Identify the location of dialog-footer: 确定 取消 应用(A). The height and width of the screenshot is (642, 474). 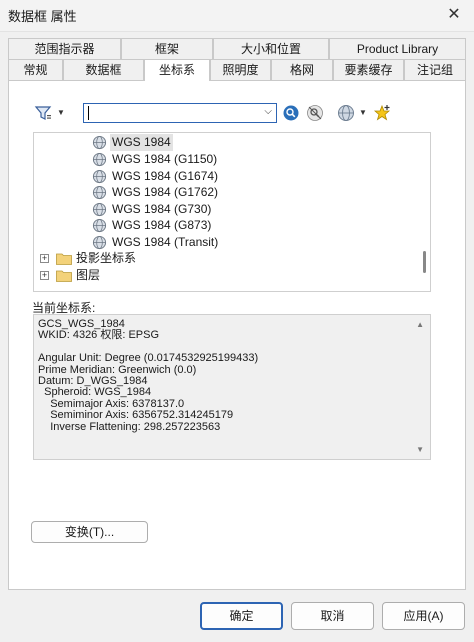
(237, 616).